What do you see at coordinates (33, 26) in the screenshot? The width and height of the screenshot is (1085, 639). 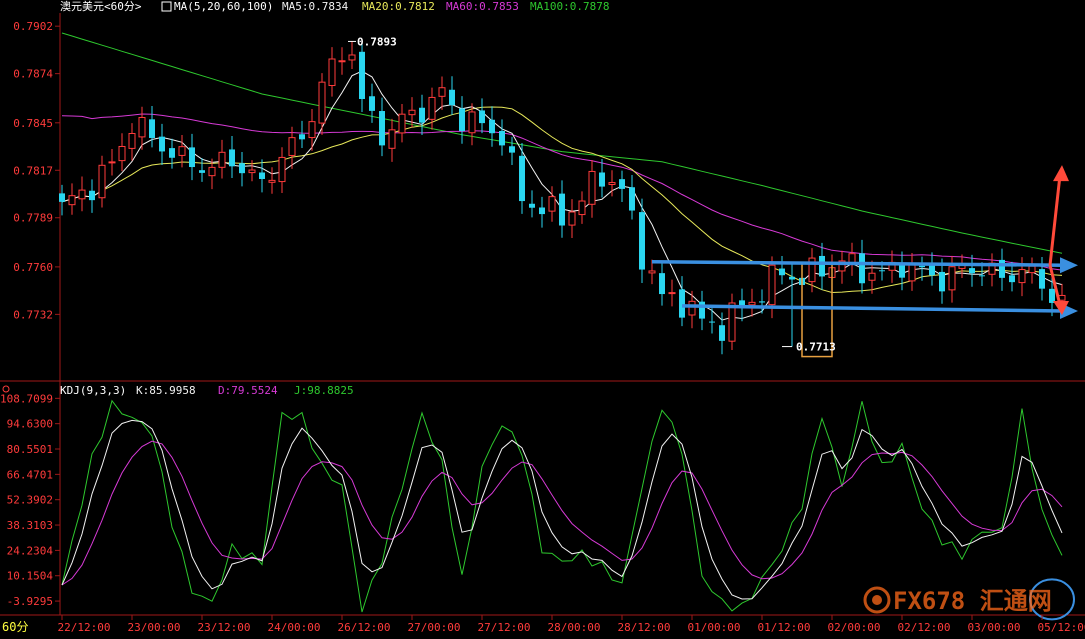 I see `price-tick-label: 0.7902` at bounding box center [33, 26].